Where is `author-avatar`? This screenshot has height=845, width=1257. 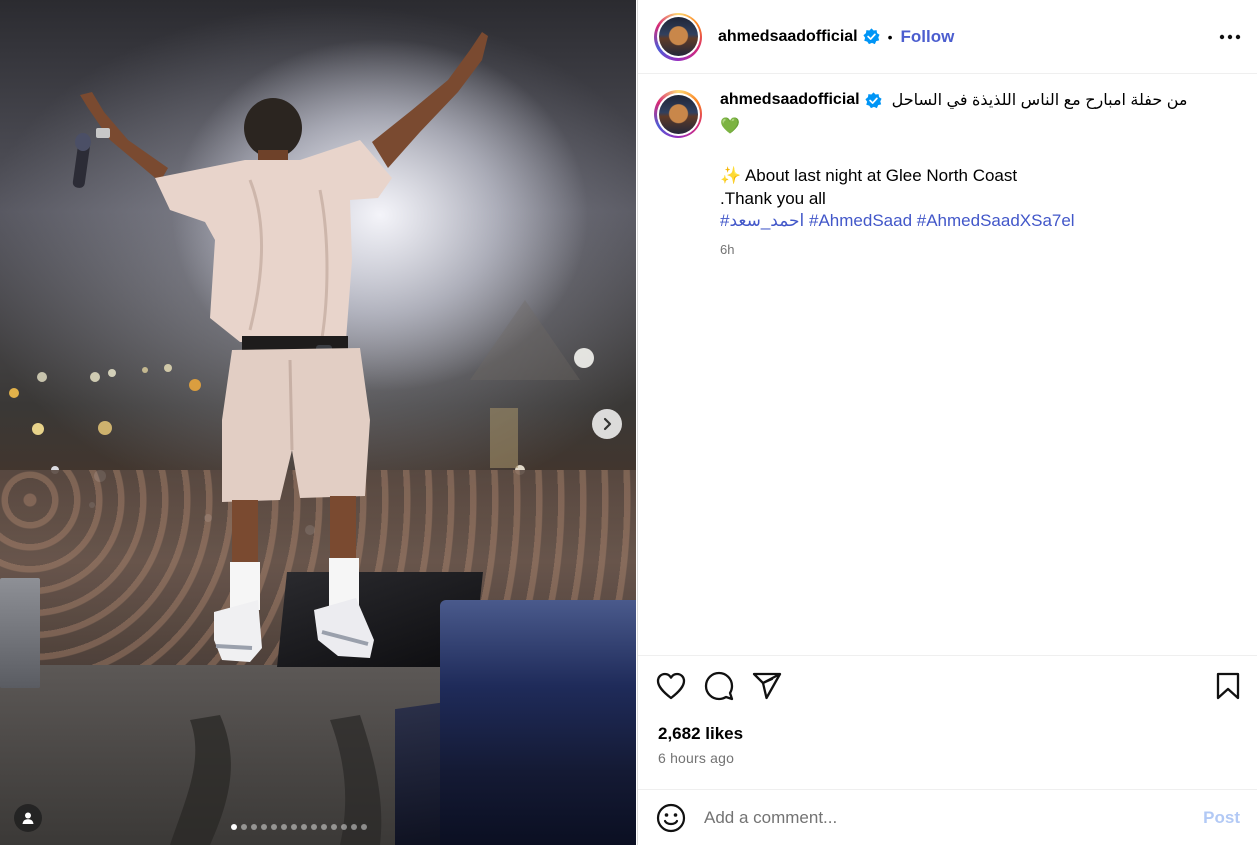
author-avatar is located at coordinates (678, 36).